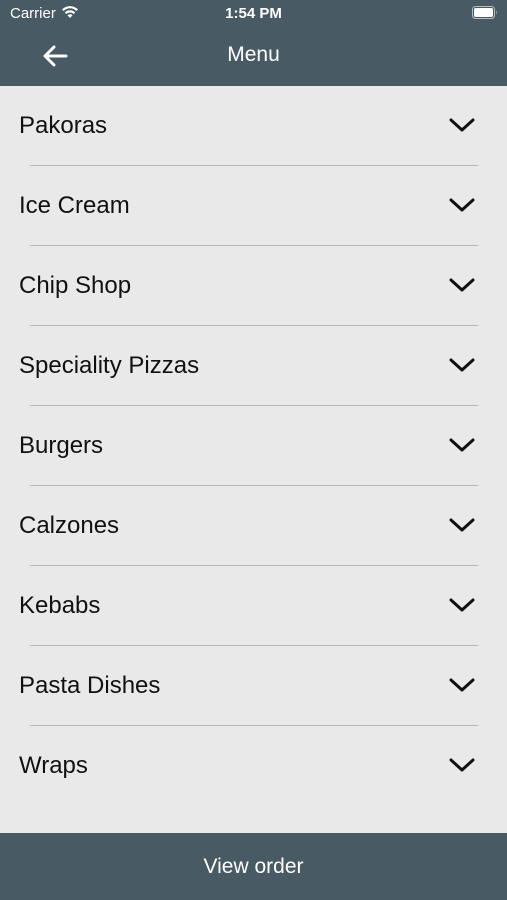 The width and height of the screenshot is (507, 900). What do you see at coordinates (253, 866) in the screenshot?
I see `view-order-button: View order` at bounding box center [253, 866].